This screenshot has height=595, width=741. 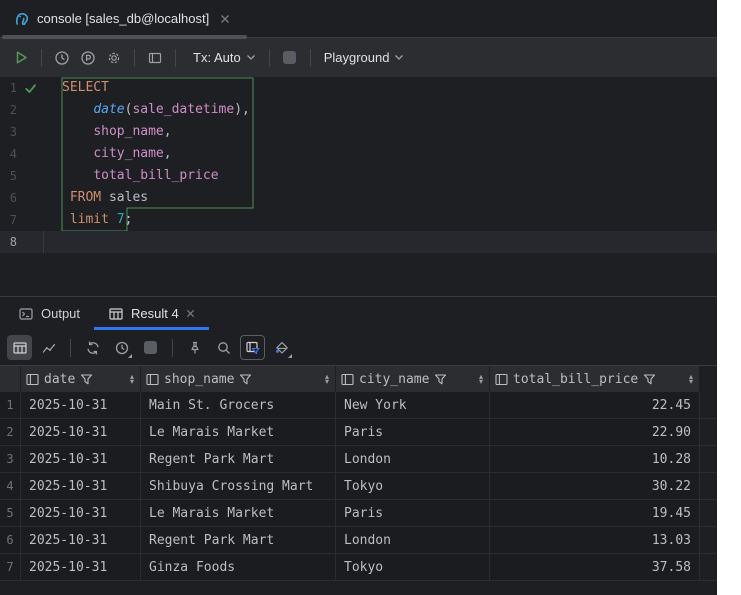 I want to click on row-number: 4, so click(x=10, y=486).